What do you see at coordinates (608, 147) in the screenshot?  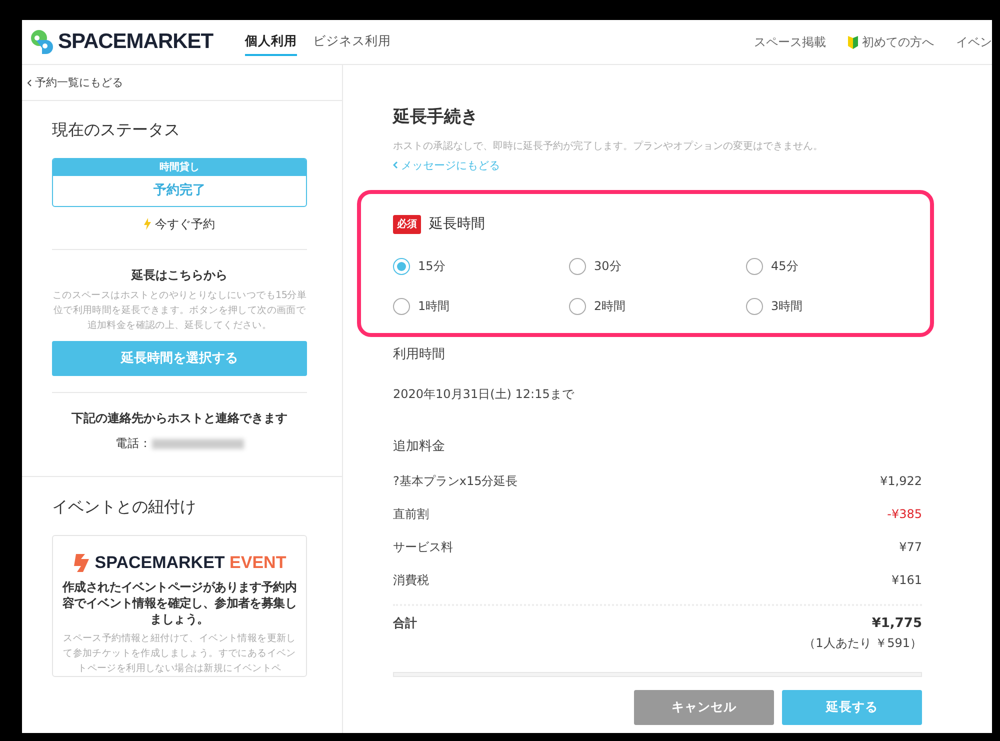 I see `note: ホストの承認なしで、即時に延長予約が完了します。プランやオプションの変更はできません。` at bounding box center [608, 147].